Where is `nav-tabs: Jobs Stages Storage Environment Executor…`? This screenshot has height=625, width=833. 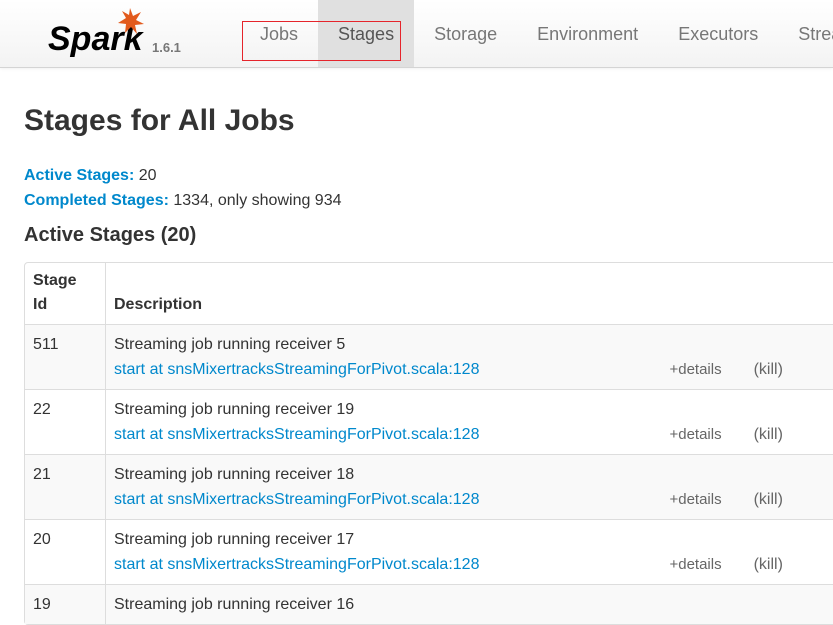 nav-tabs: Jobs Stages Storage Environment Executor… is located at coordinates (536, 33).